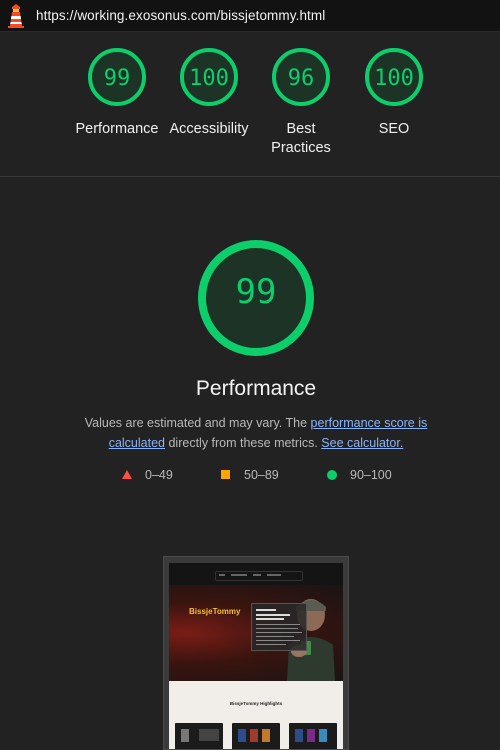 The image size is (500, 750). I want to click on screenshot-image: BissjeTommy BissjeTommy Highlights, so click(256, 656).